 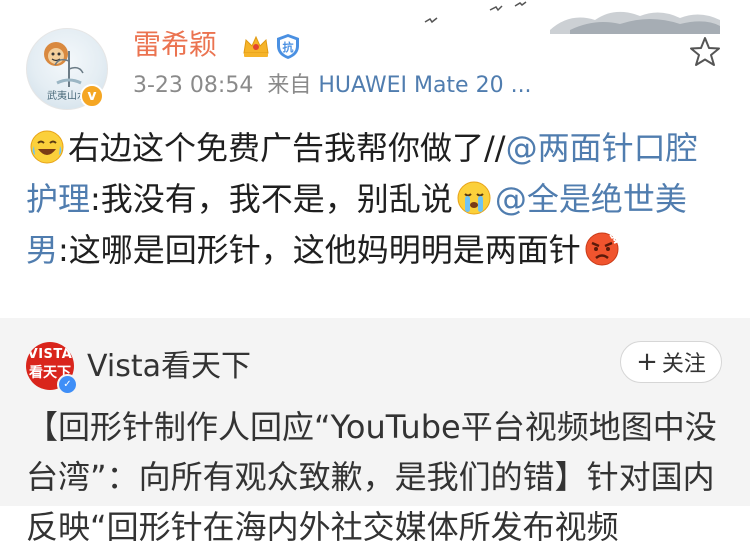 I want to click on svg-text: 抗, so click(x=288, y=47).